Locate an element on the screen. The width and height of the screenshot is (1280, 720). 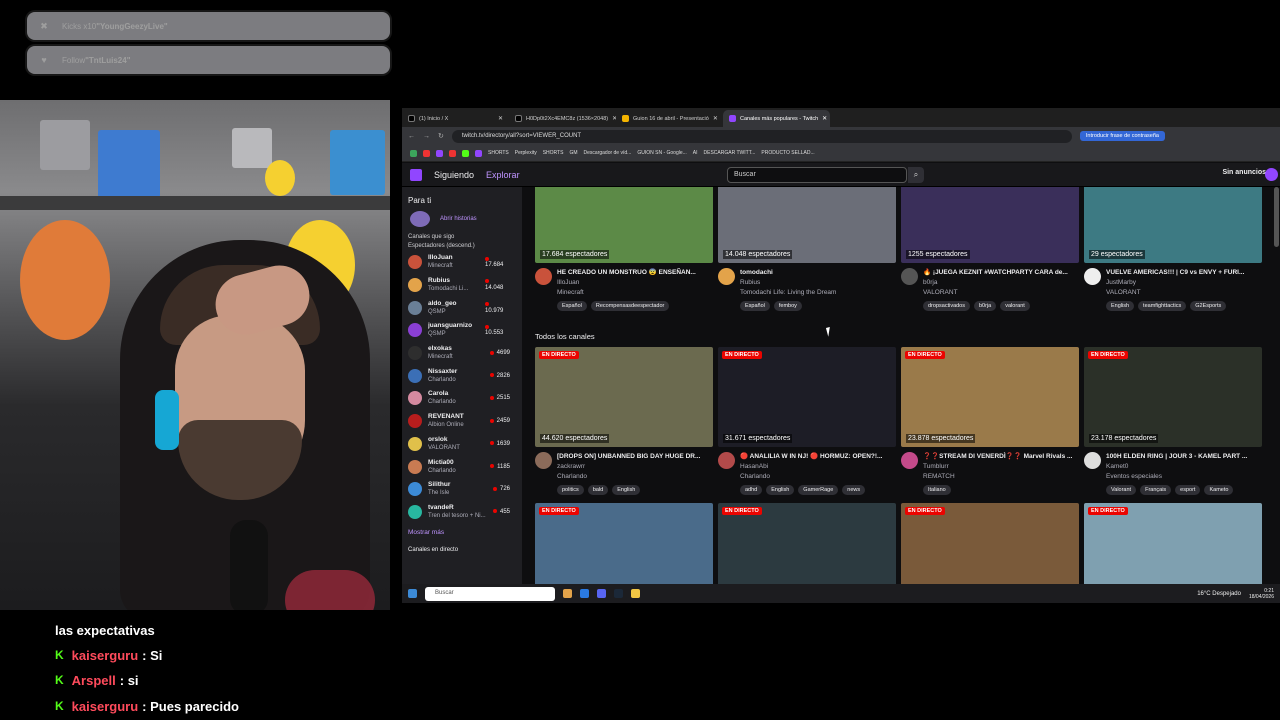
stream-tag: dropsactivados is located at coordinates (946, 306).